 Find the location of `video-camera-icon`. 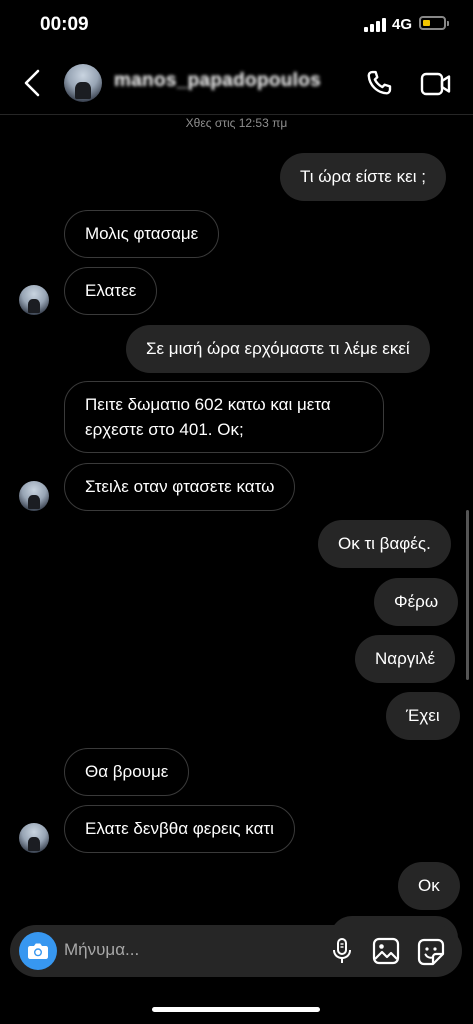

video-camera-icon is located at coordinates (436, 84).